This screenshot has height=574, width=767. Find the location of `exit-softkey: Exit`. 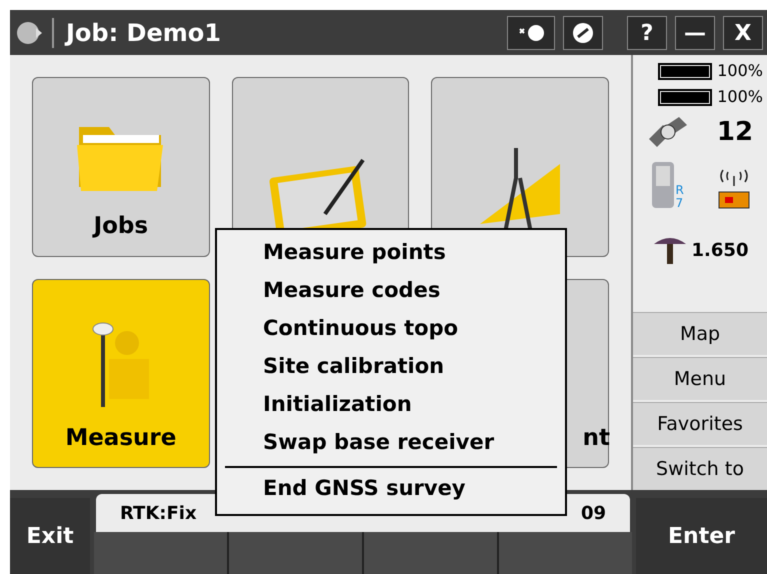

exit-softkey: Exit is located at coordinates (50, 536).